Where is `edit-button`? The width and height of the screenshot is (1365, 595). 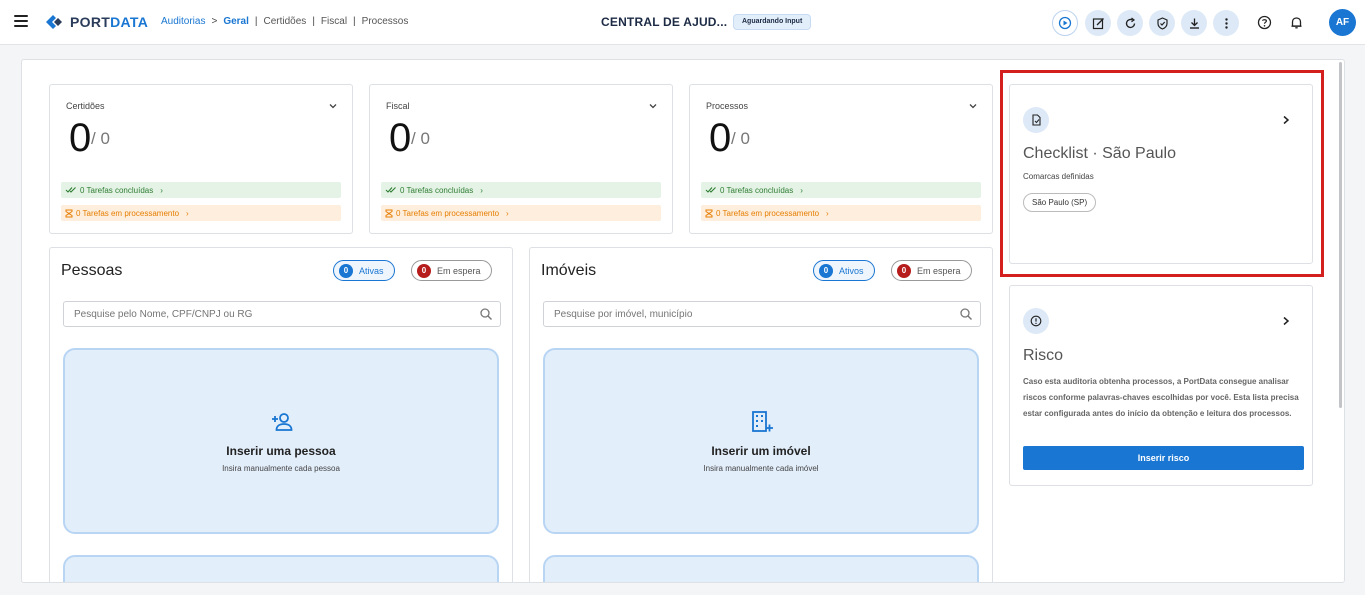
edit-button is located at coordinates (1098, 23).